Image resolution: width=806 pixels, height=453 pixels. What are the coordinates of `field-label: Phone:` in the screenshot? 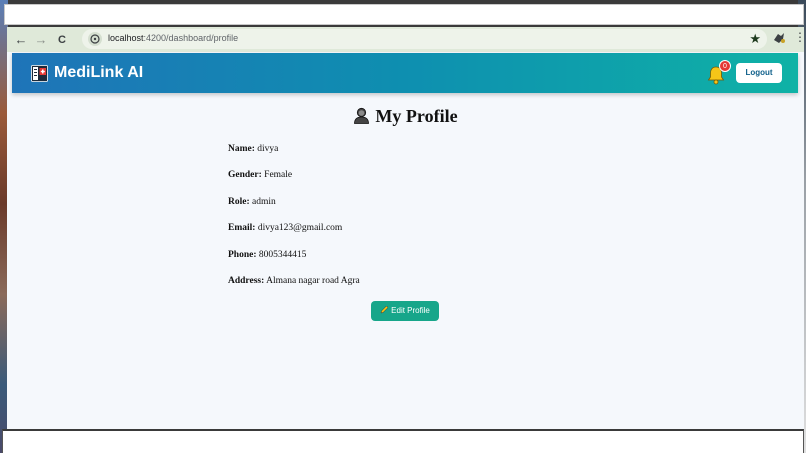 It's located at (242, 255).